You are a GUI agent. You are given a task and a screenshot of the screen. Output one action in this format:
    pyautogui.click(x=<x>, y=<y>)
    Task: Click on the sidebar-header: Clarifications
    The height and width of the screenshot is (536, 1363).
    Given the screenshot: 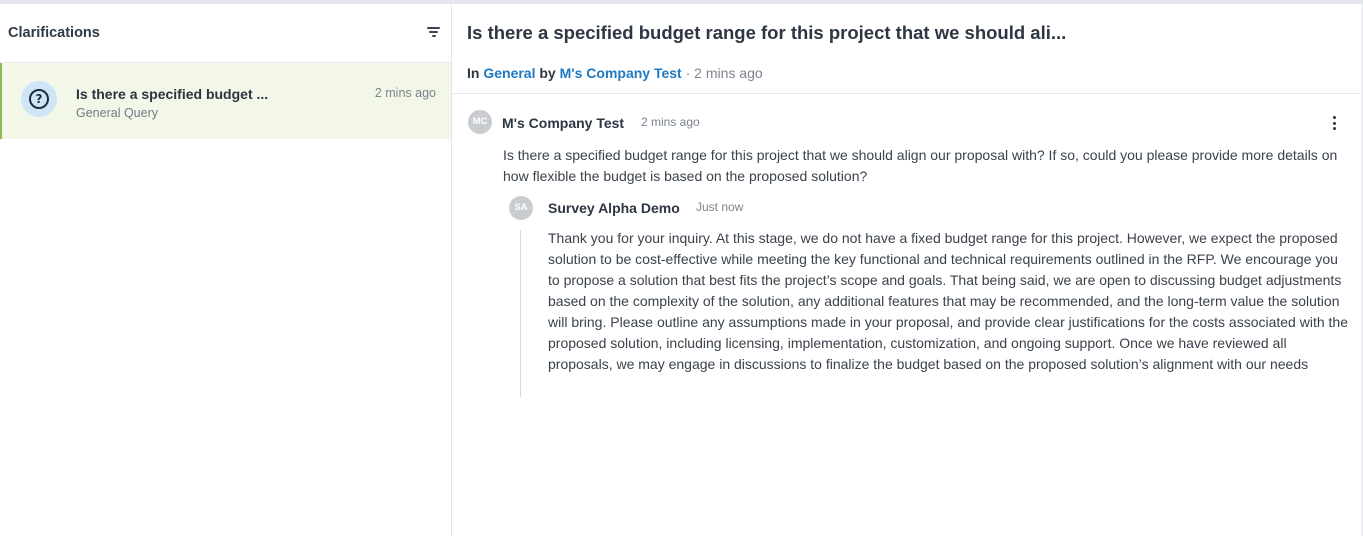 What is the action you would take?
    pyautogui.click(x=225, y=33)
    